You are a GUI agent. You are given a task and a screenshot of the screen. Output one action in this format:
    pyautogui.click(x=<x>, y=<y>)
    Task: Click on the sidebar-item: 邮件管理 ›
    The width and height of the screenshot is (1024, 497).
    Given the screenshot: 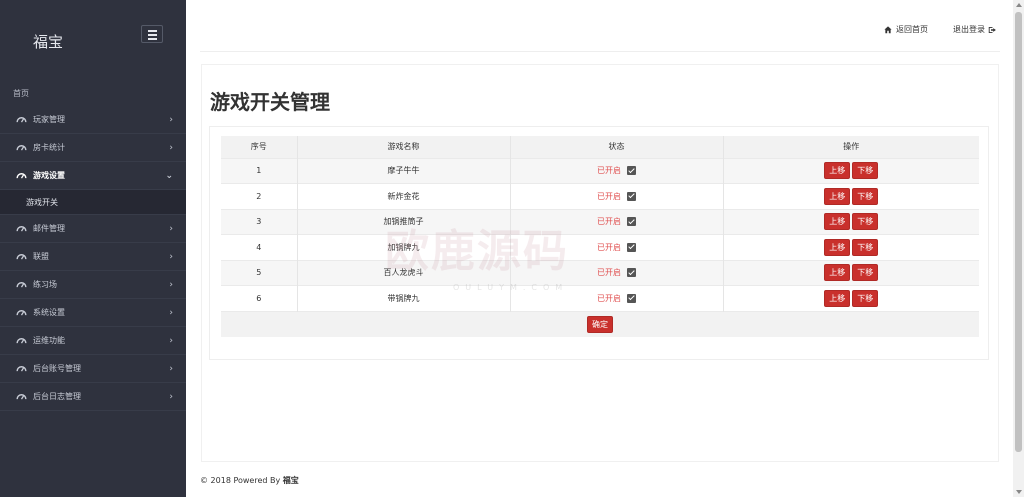 What is the action you would take?
    pyautogui.click(x=93, y=229)
    